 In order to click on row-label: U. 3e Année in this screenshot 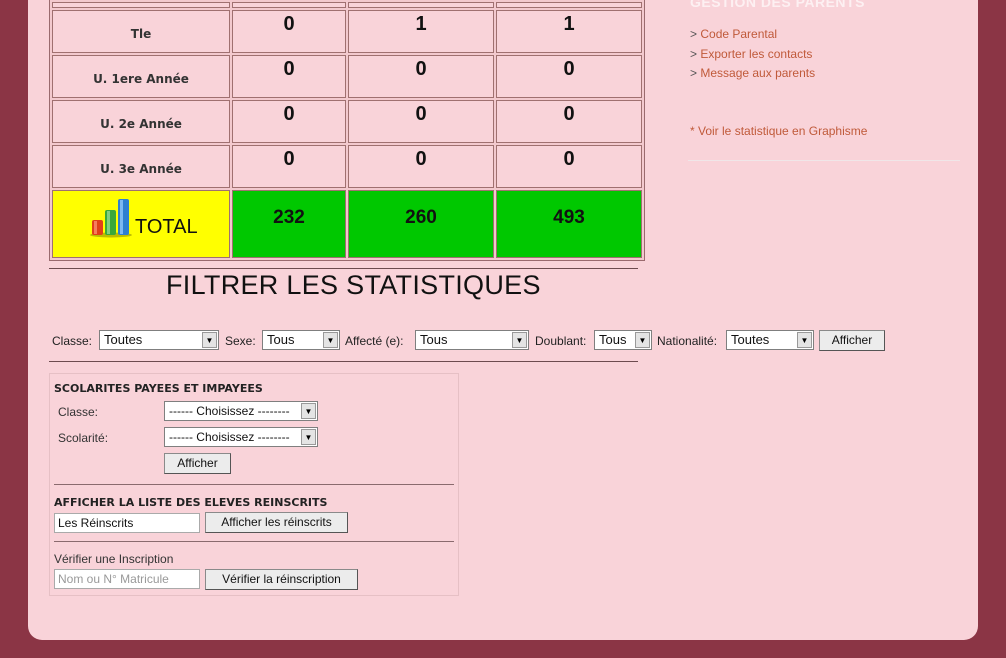, I will do `click(141, 166)`.